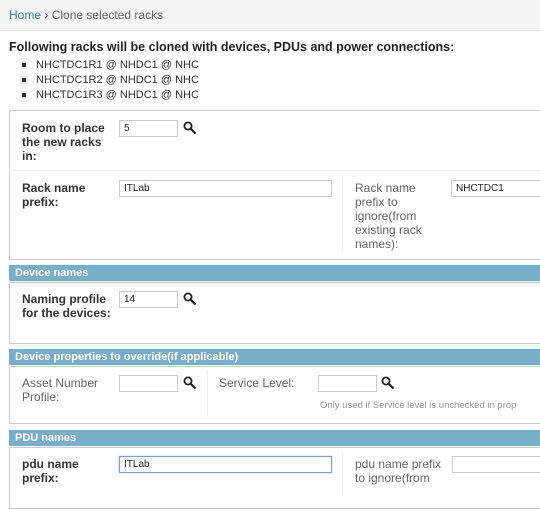 The image size is (540, 509). I want to click on list-item: NHCTDC1R3 @ NHDC1 @ NHC, so click(110, 95).